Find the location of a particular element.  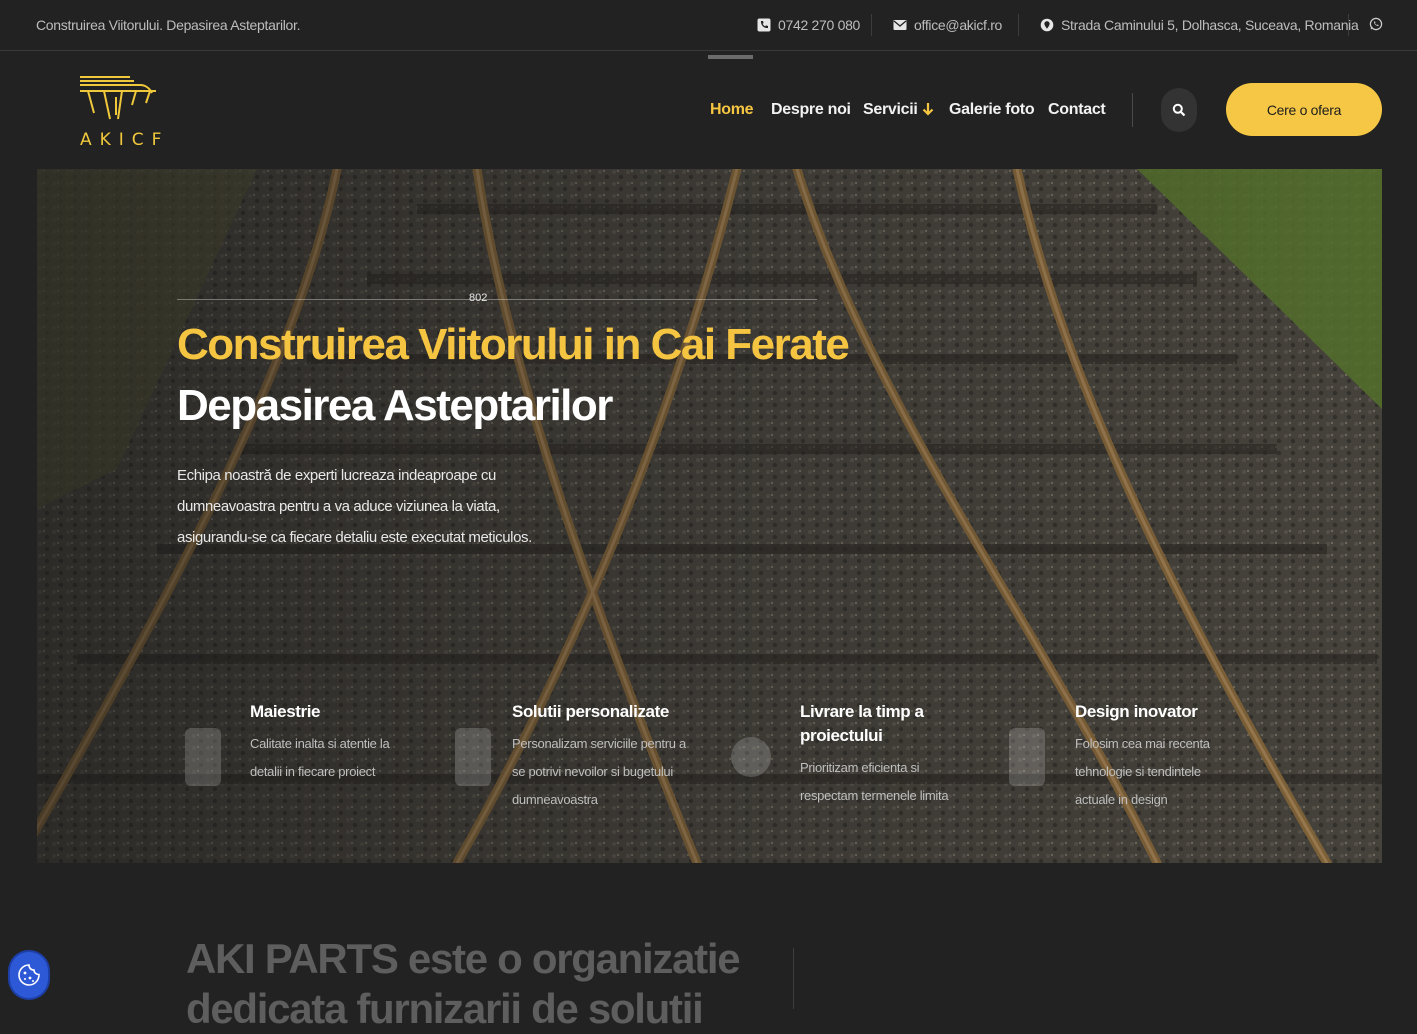

feature-title: Design inovator is located at coordinates (1136, 711).